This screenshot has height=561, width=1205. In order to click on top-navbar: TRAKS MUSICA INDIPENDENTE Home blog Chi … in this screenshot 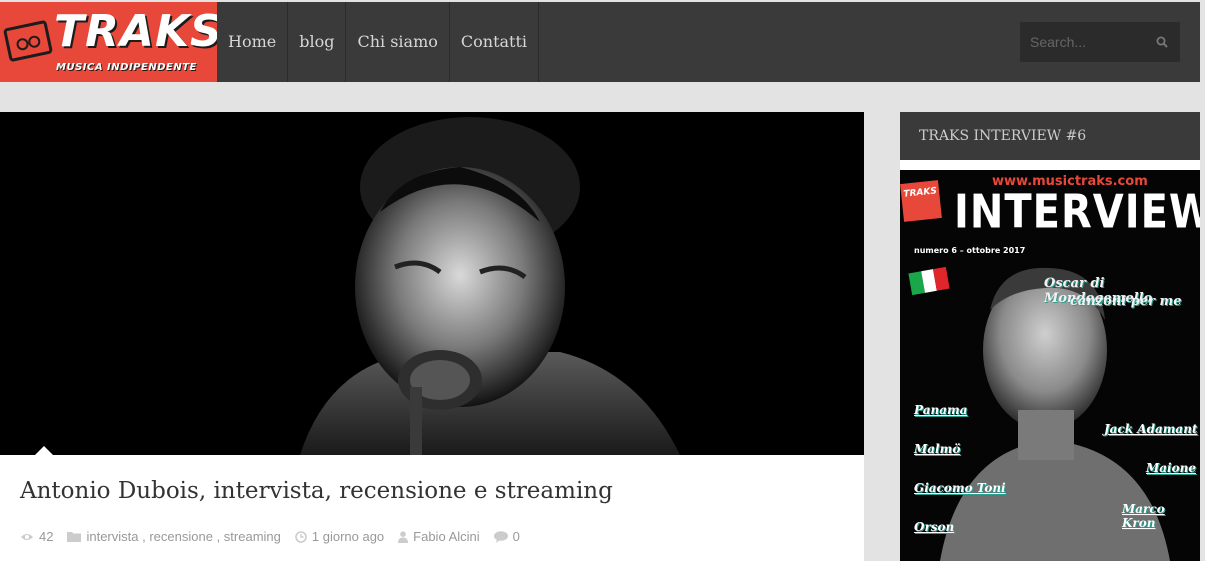, I will do `click(600, 42)`.